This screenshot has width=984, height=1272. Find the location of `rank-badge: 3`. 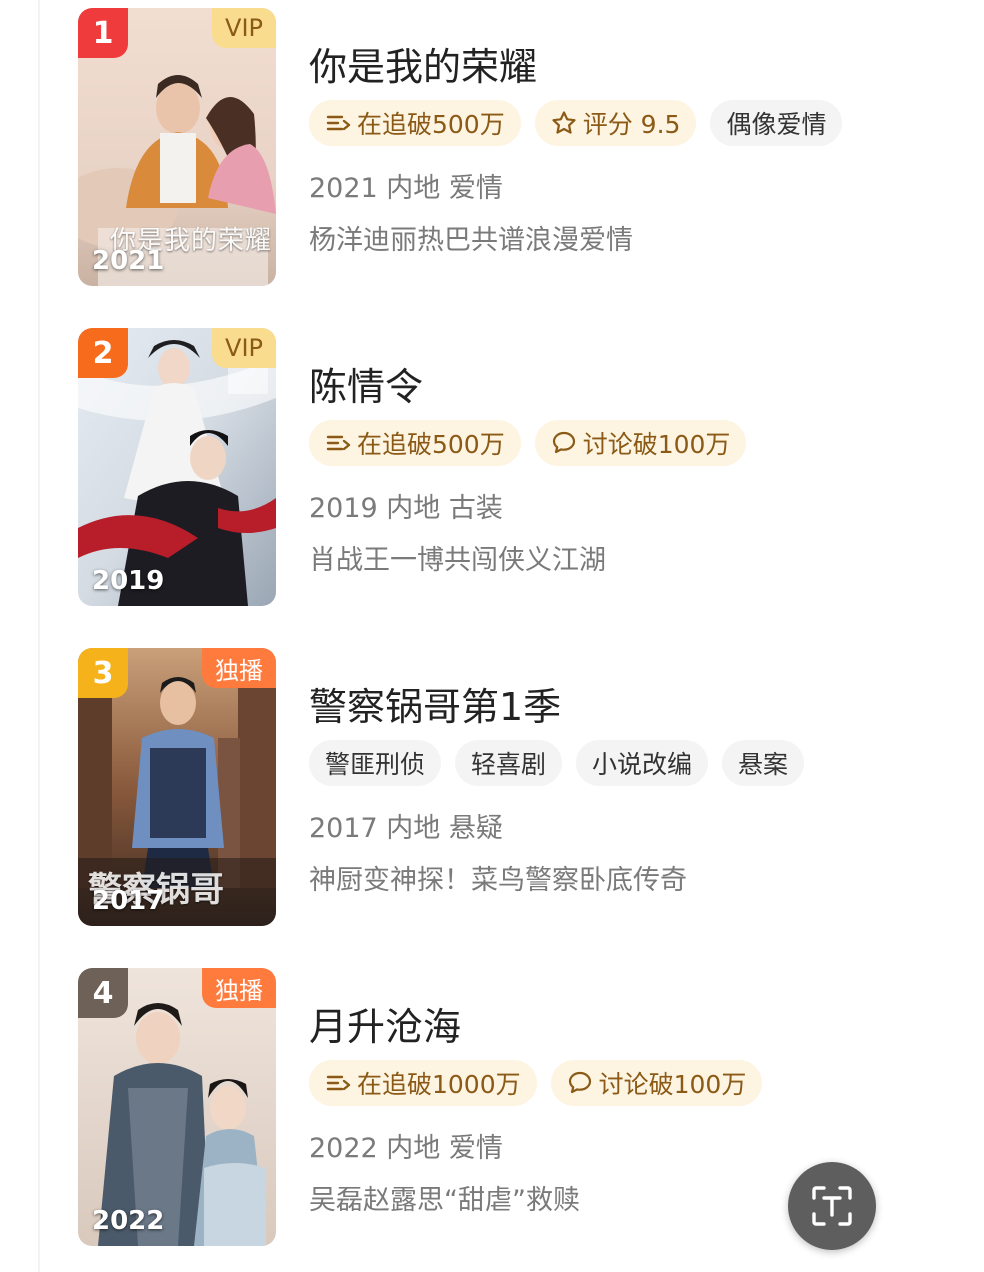

rank-badge: 3 is located at coordinates (103, 673).